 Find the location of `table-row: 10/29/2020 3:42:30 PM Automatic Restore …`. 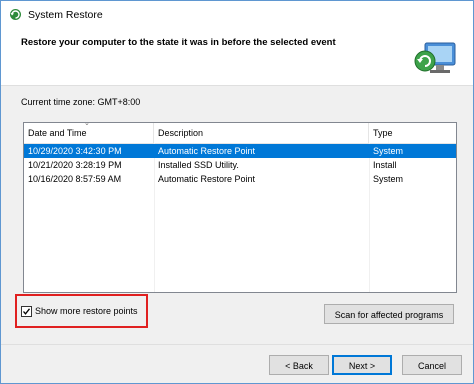

table-row: 10/29/2020 3:42:30 PM Automatic Restore … is located at coordinates (240, 151).